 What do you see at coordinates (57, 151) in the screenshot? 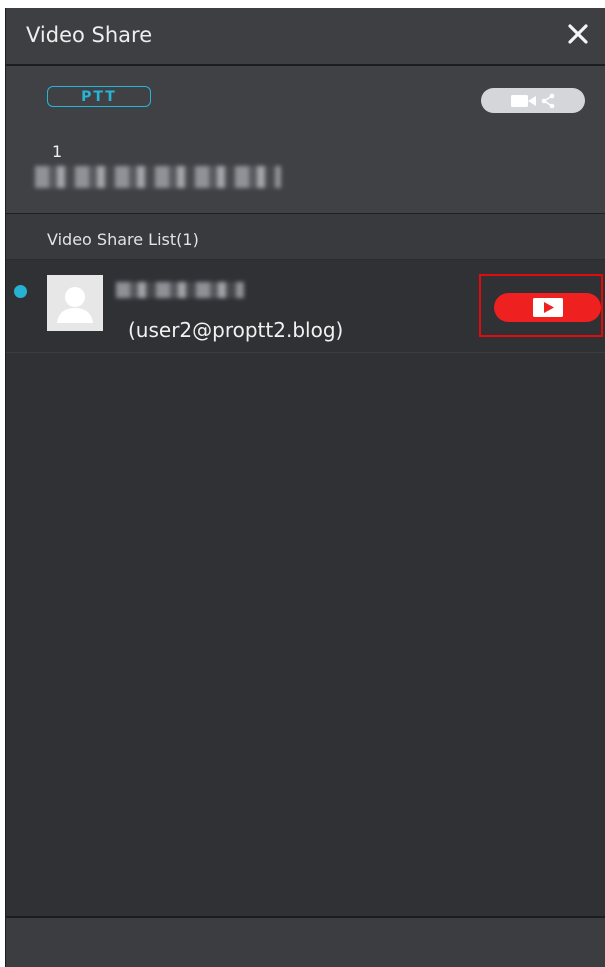
I see `user-number: 1` at bounding box center [57, 151].